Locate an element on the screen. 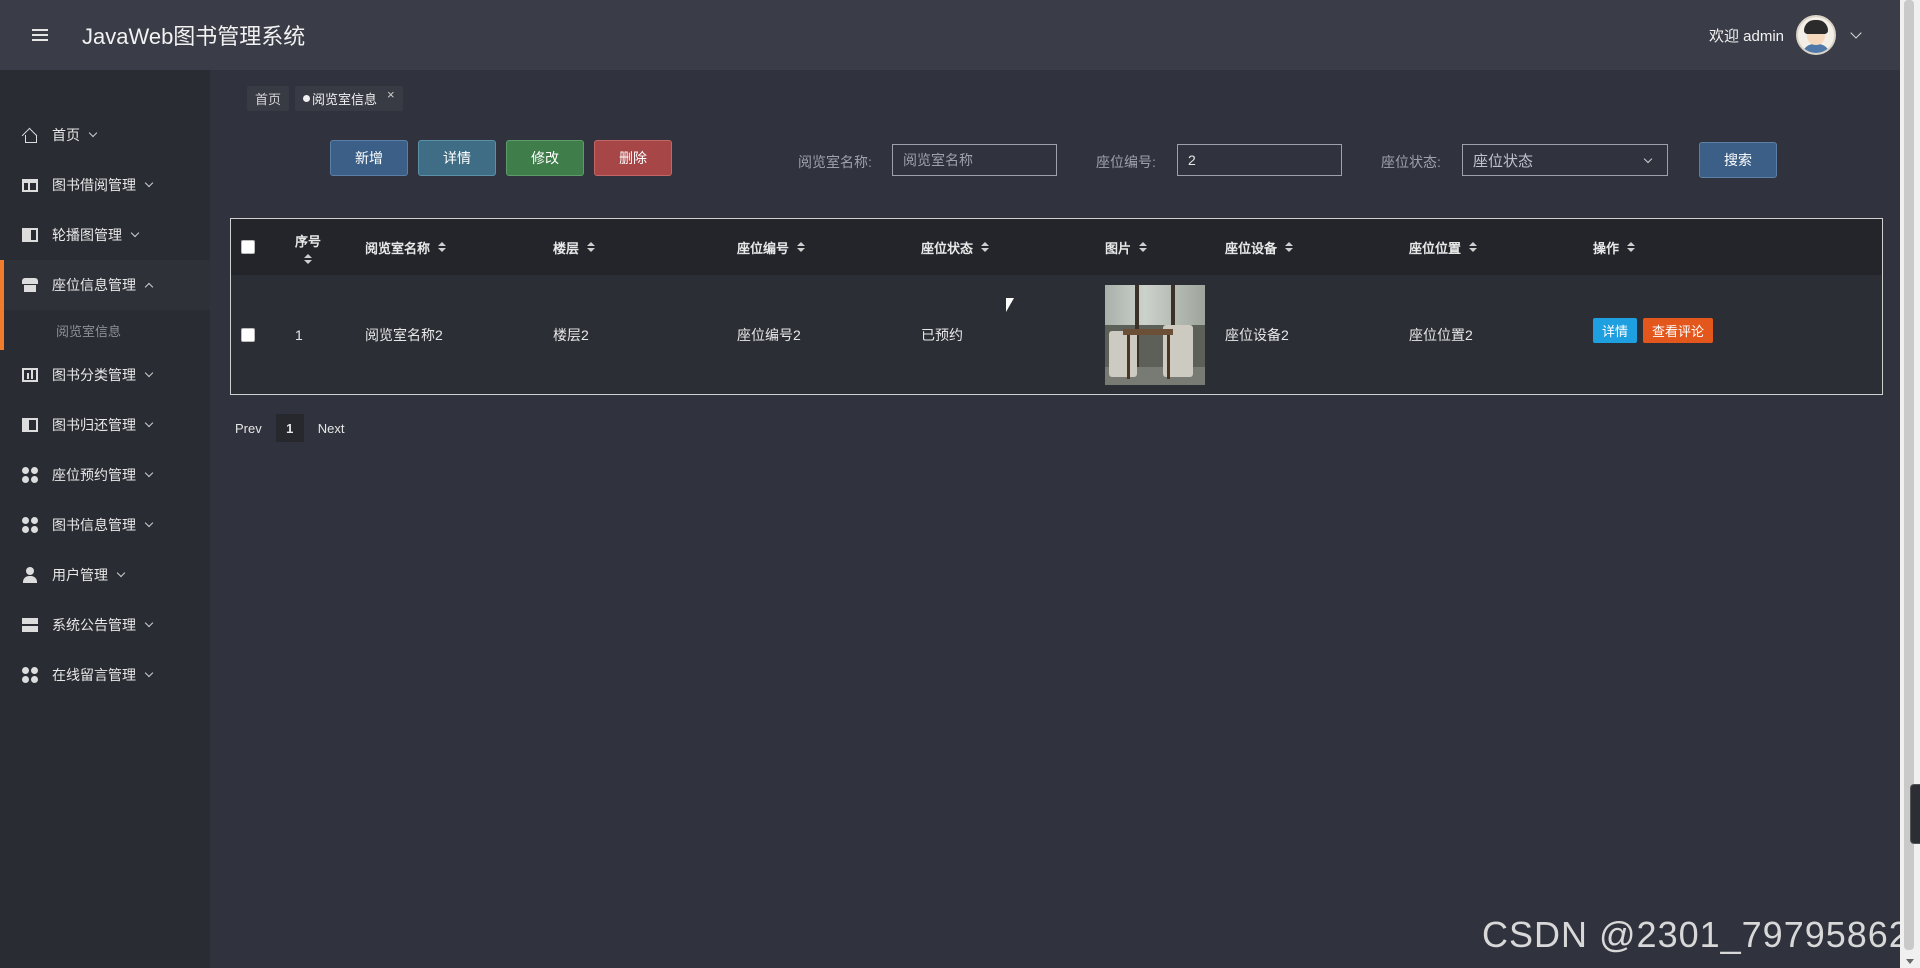  col-seat-device: 座位设备 is located at coordinates (1259, 247).